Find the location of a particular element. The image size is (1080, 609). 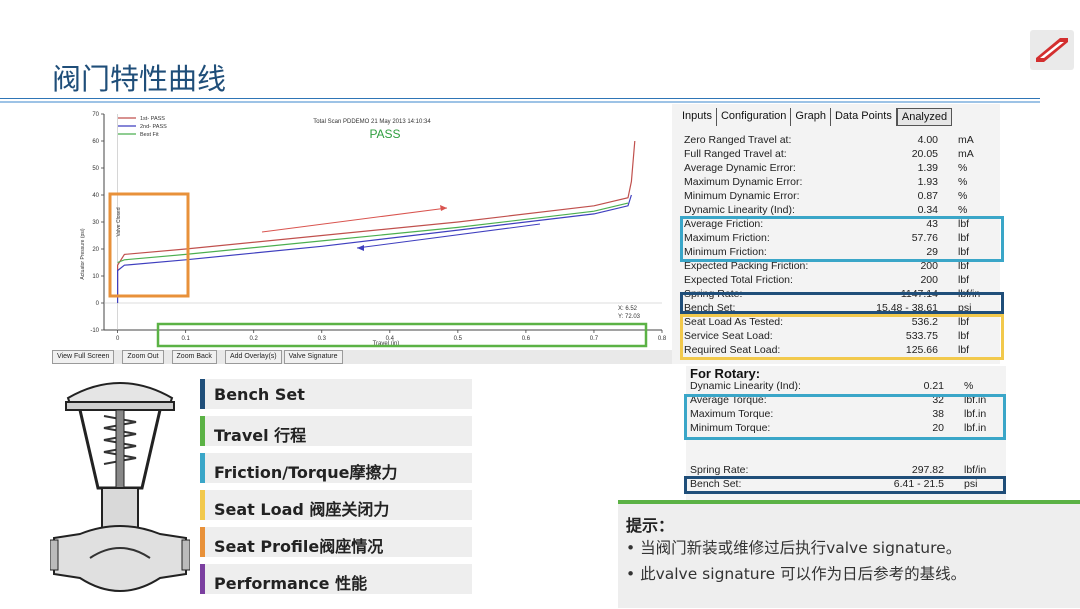

tip-line: • 此valve signature 可以作为日后参考的基线。 is located at coordinates (796, 574).